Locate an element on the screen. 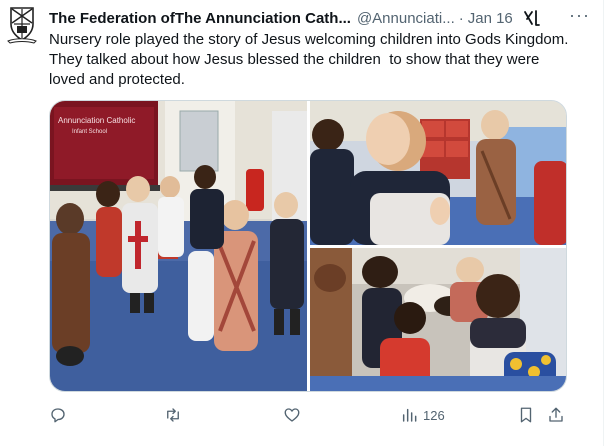 The width and height of the screenshot is (604, 446). share-button is located at coordinates (556, 415).